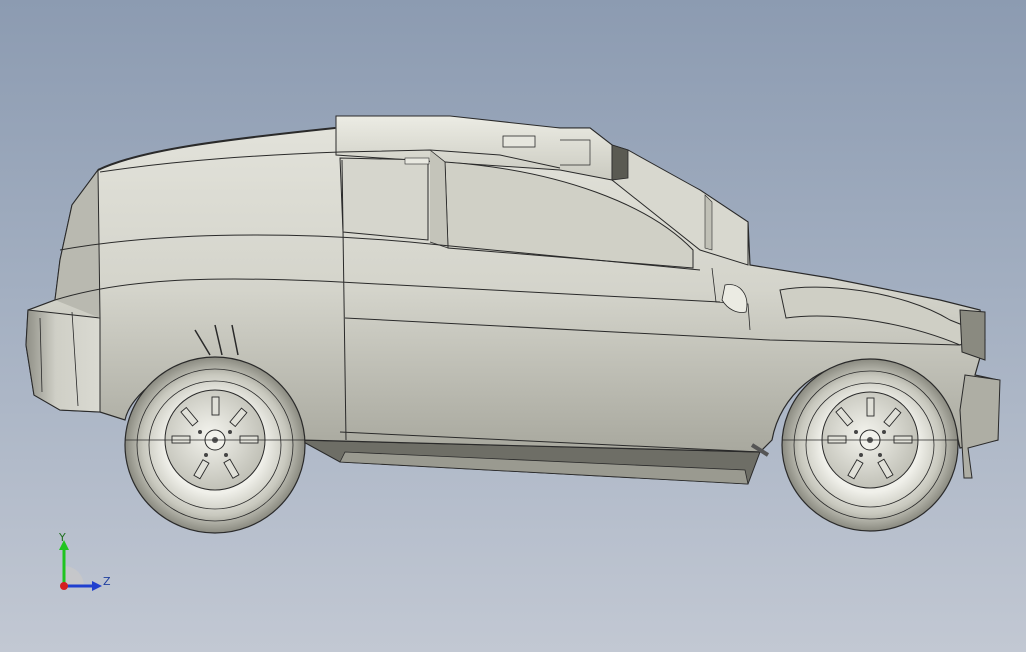  Describe the element at coordinates (870, 445) in the screenshot. I see `front-wheel` at that location.